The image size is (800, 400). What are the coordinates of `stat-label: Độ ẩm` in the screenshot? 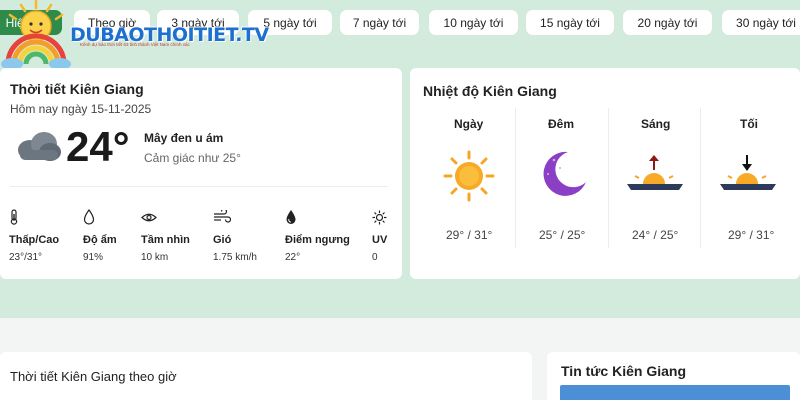 It's located at (100, 240).